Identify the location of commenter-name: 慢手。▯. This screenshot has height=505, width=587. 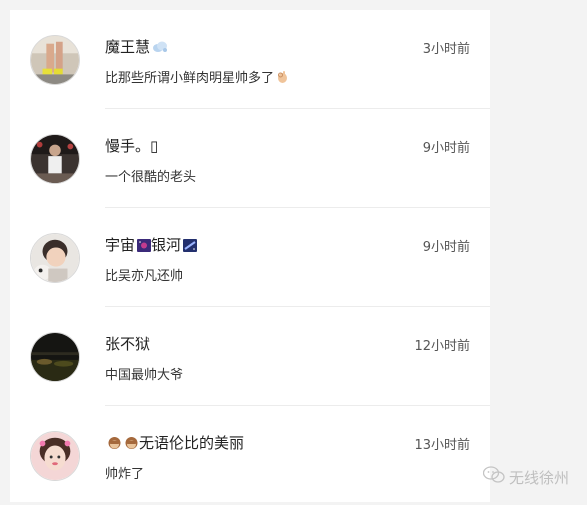
(131, 145).